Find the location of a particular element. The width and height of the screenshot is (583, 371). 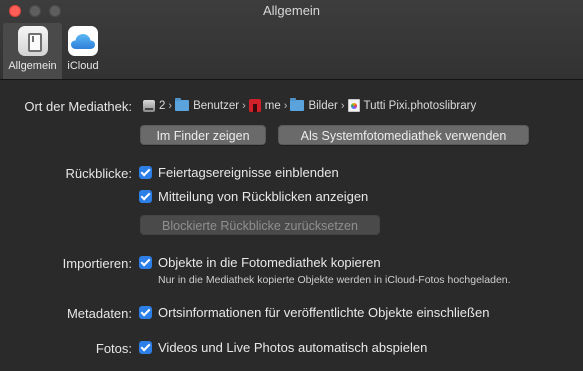

autoplay-checkbox is located at coordinates (145, 347).